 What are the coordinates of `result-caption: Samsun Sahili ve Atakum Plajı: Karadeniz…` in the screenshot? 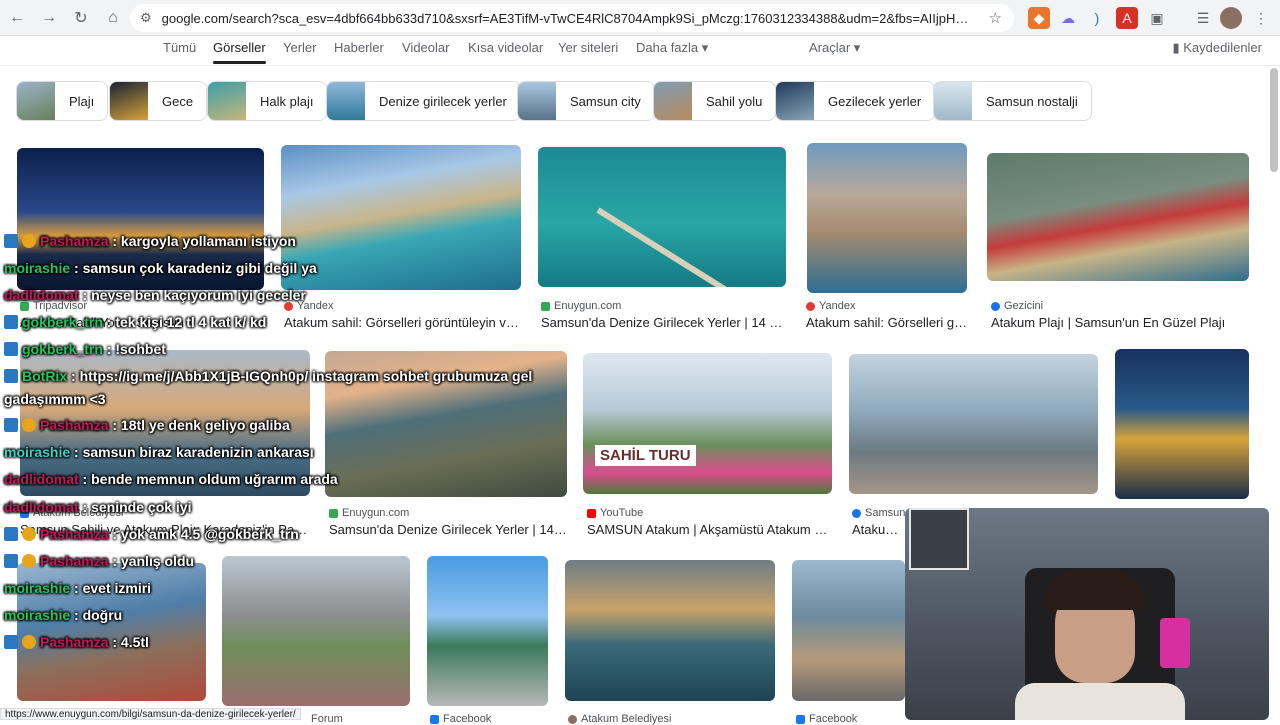 It's located at (165, 529).